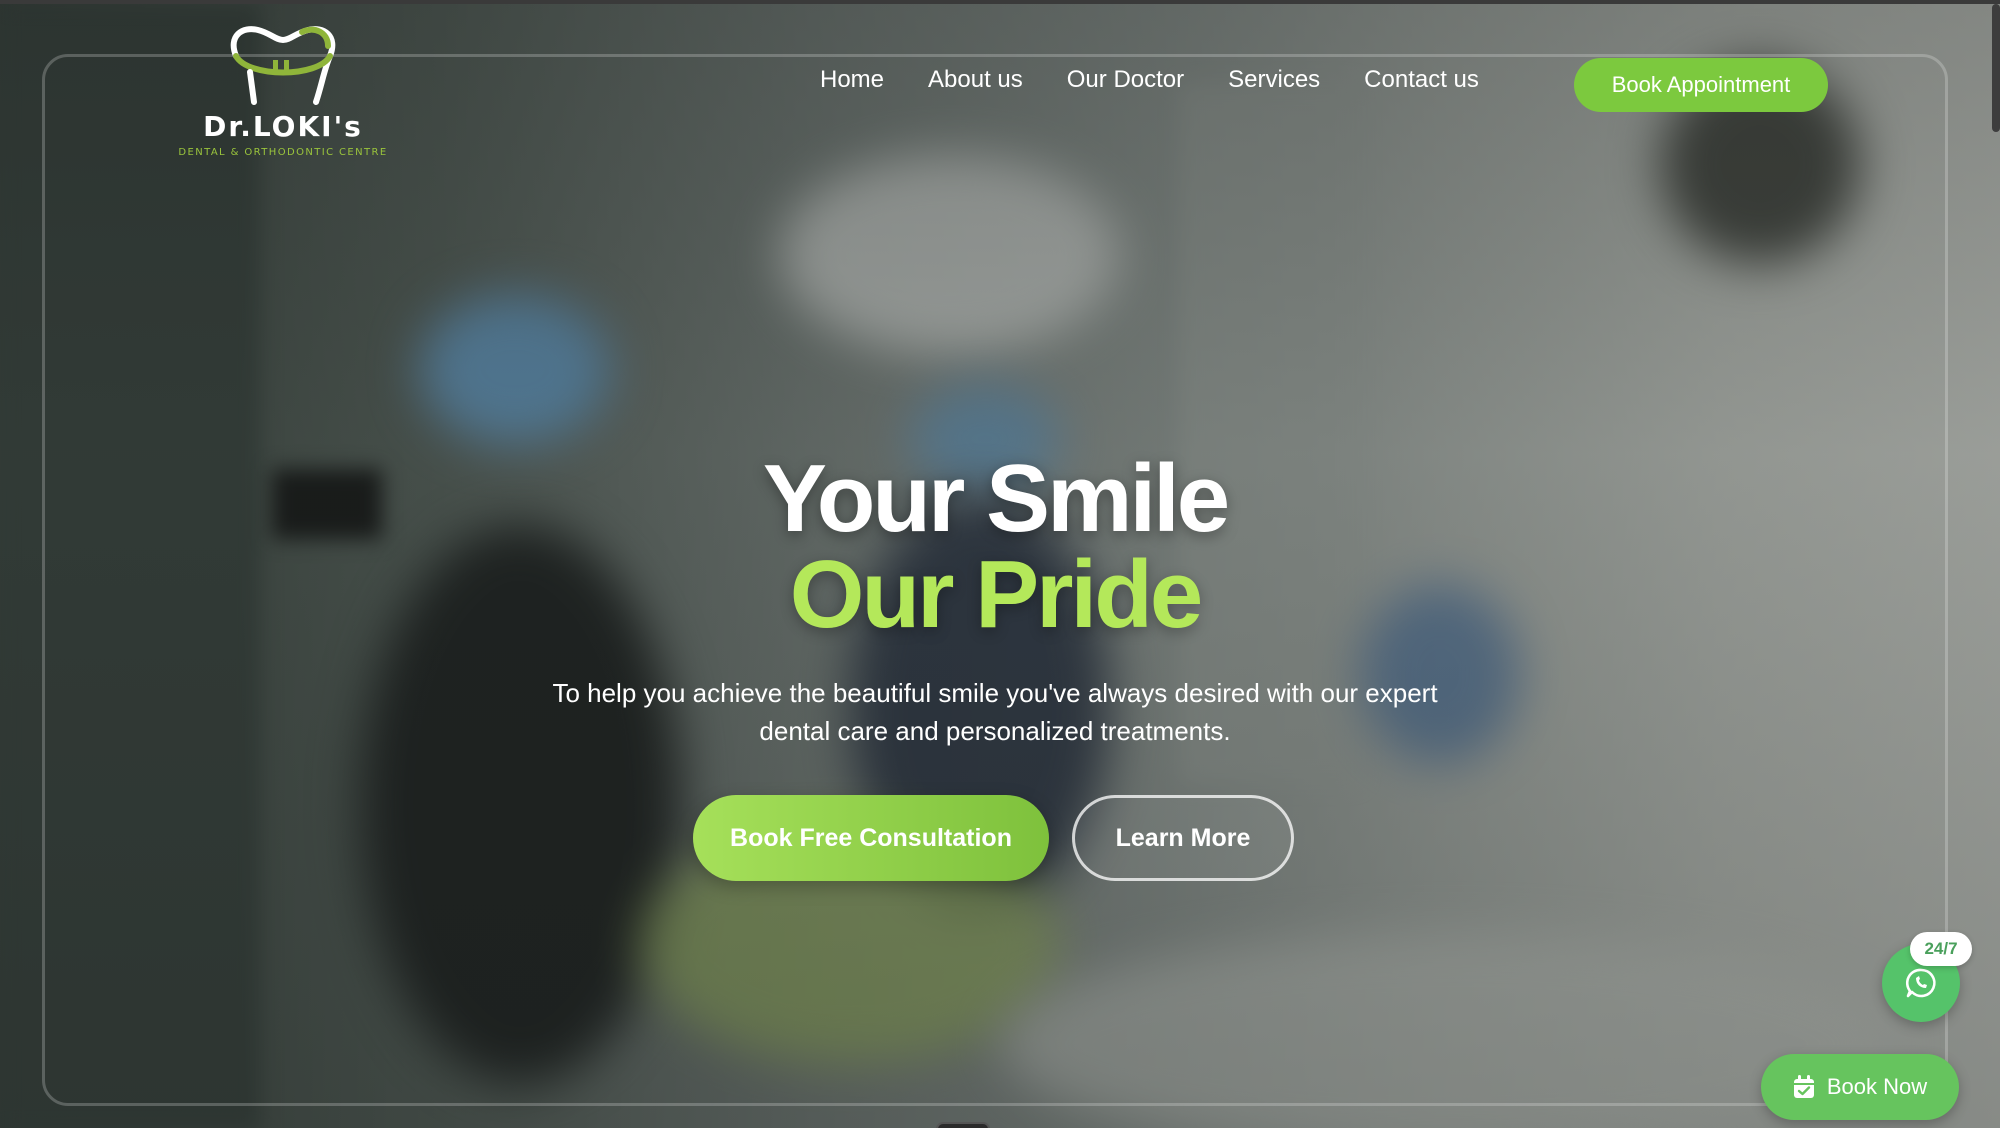 The image size is (2000, 1128). I want to click on nav-item-home: Home, so click(852, 80).